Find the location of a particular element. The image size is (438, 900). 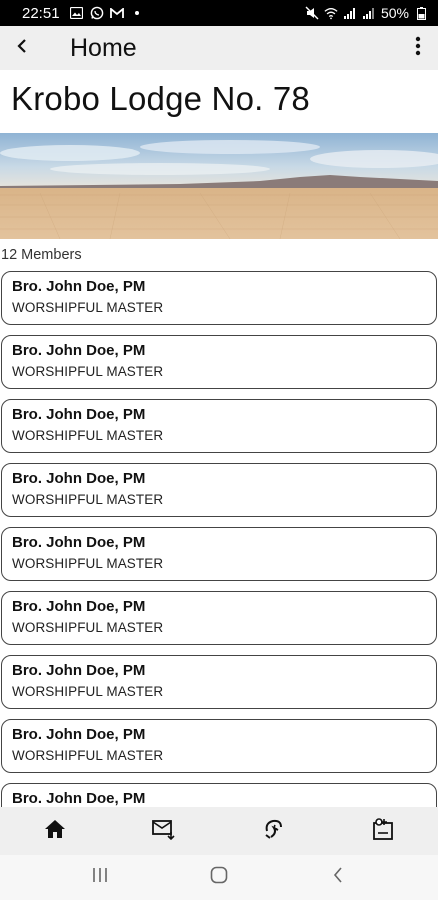

bottom-nav is located at coordinates (219, 831).